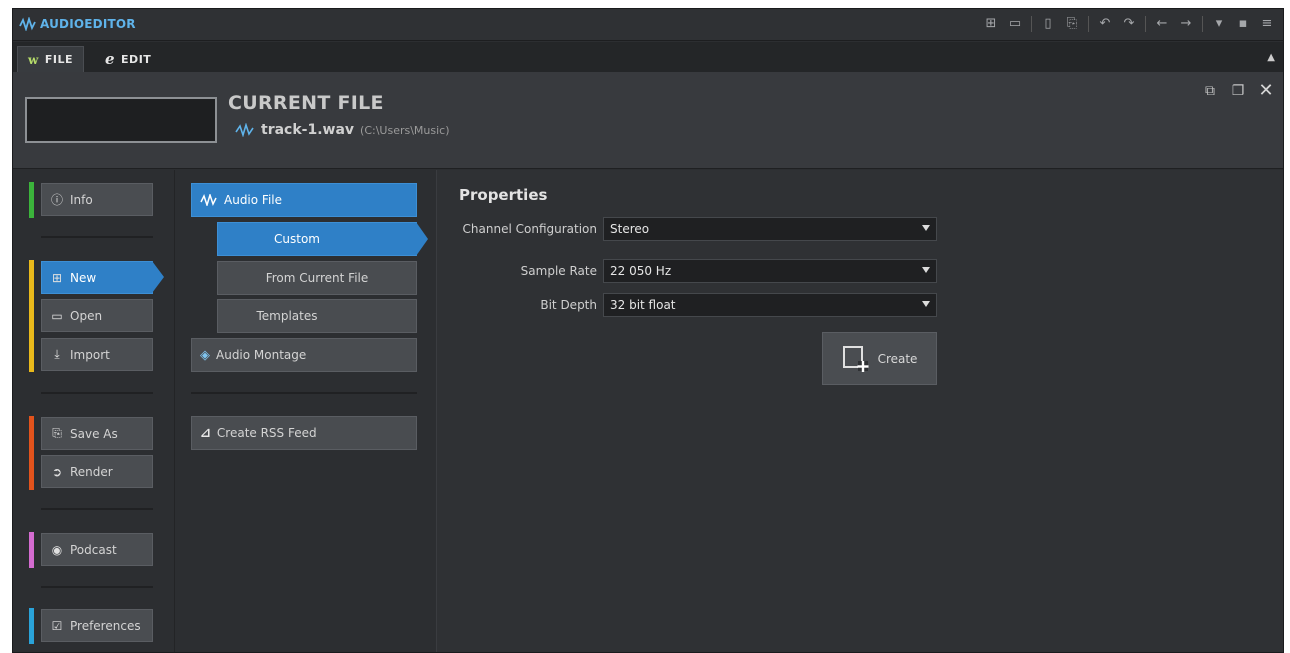 Image resolution: width=1290 pixels, height=653 pixels. What do you see at coordinates (770, 229) in the screenshot?
I see `channel-configuration-select: Stereo` at bounding box center [770, 229].